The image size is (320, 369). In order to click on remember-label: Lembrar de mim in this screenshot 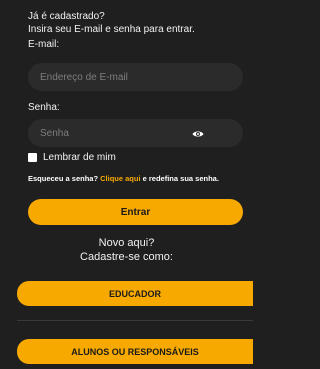, I will do `click(79, 157)`.